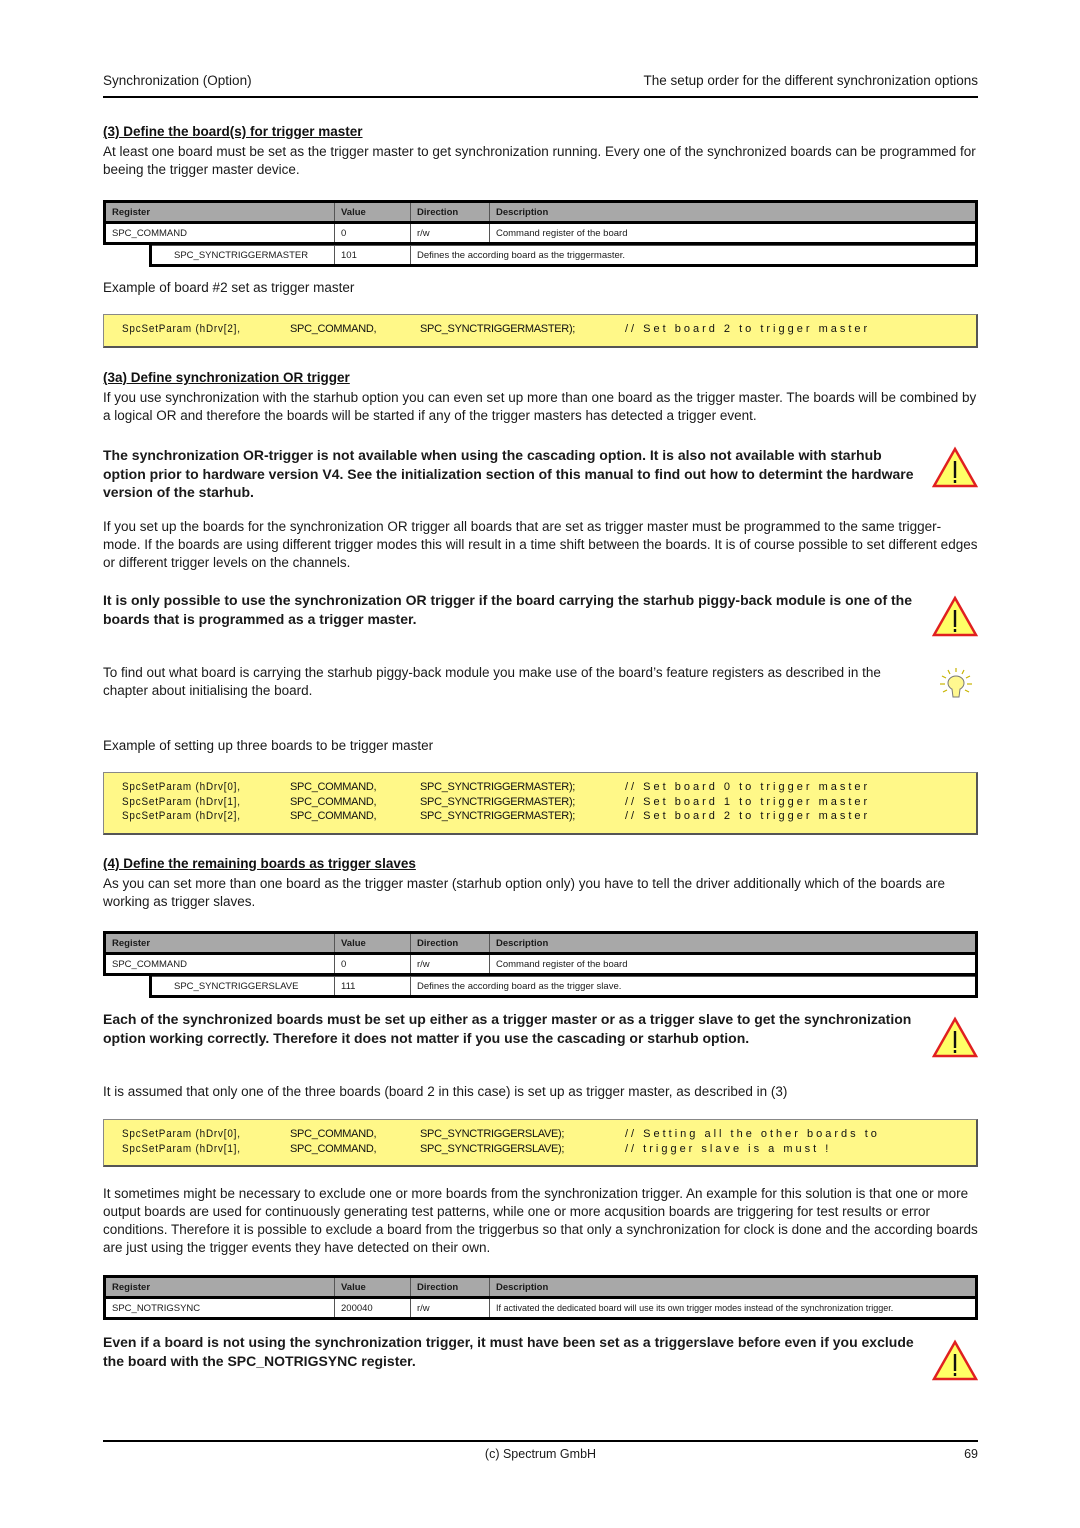 This screenshot has width=1080, height=1528. What do you see at coordinates (748, 787) in the screenshot?
I see `code-comment: // Set board 0 to trigger master` at bounding box center [748, 787].